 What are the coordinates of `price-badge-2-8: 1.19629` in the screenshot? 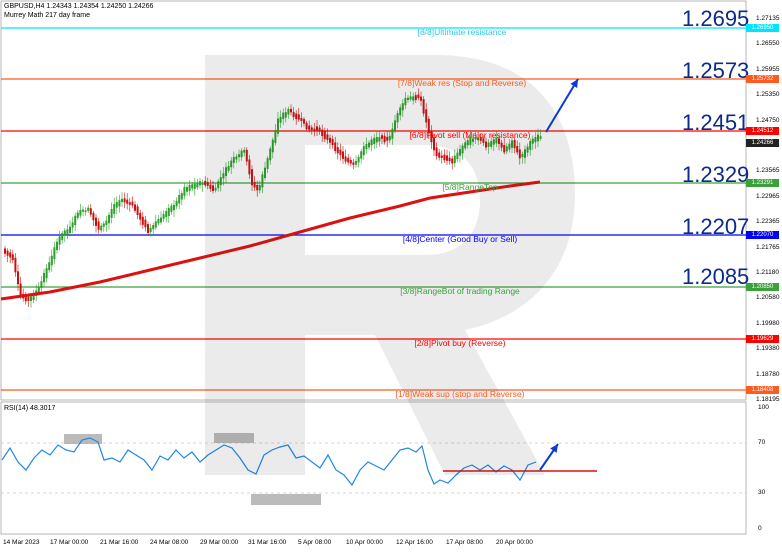 It's located at (762, 339).